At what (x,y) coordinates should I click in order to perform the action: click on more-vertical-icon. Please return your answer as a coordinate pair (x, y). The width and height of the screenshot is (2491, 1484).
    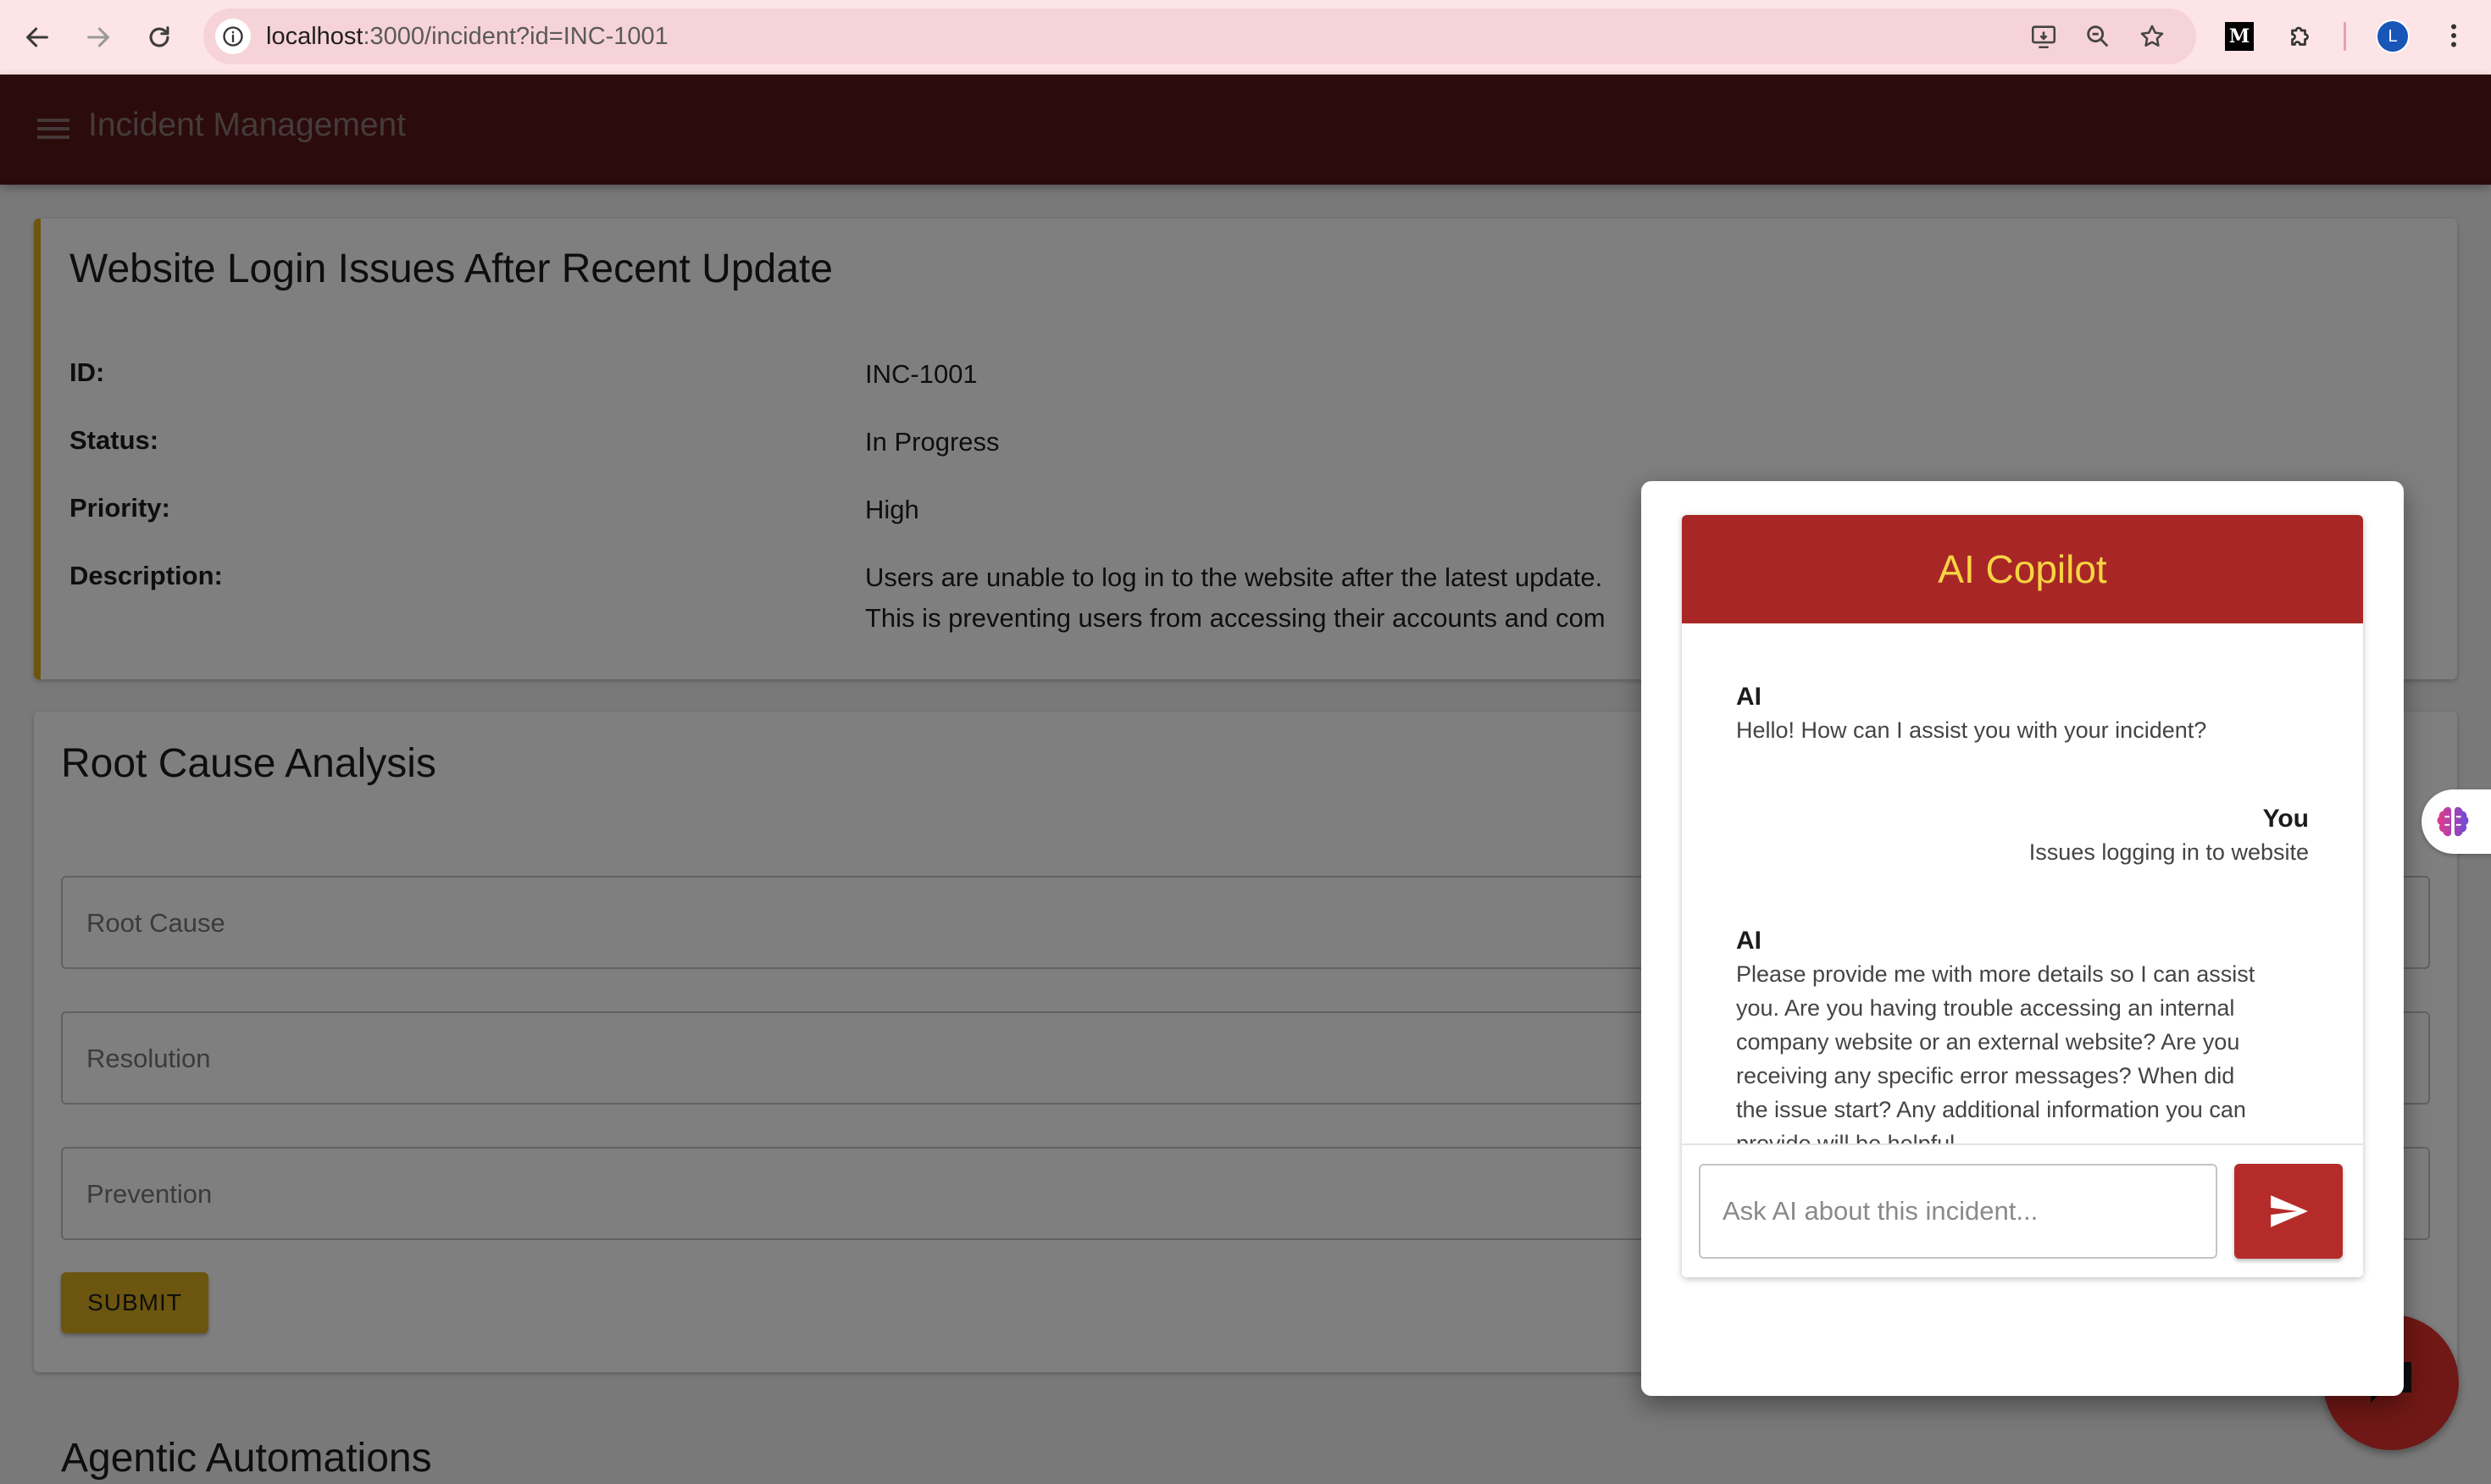
    Looking at the image, I should click on (2453, 35).